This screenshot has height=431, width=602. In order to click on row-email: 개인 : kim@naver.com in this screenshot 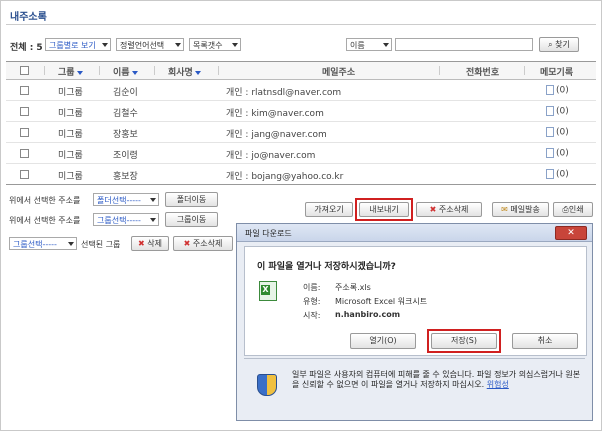, I will do `click(275, 112)`.